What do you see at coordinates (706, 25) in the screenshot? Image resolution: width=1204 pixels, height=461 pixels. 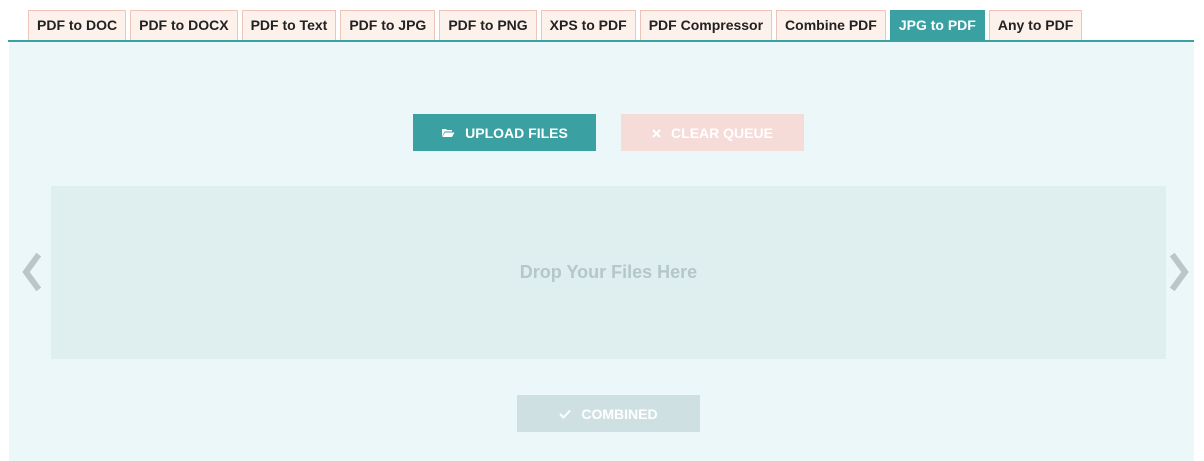 I see `tab-pdf-compressor: PDF Compressor` at bounding box center [706, 25].